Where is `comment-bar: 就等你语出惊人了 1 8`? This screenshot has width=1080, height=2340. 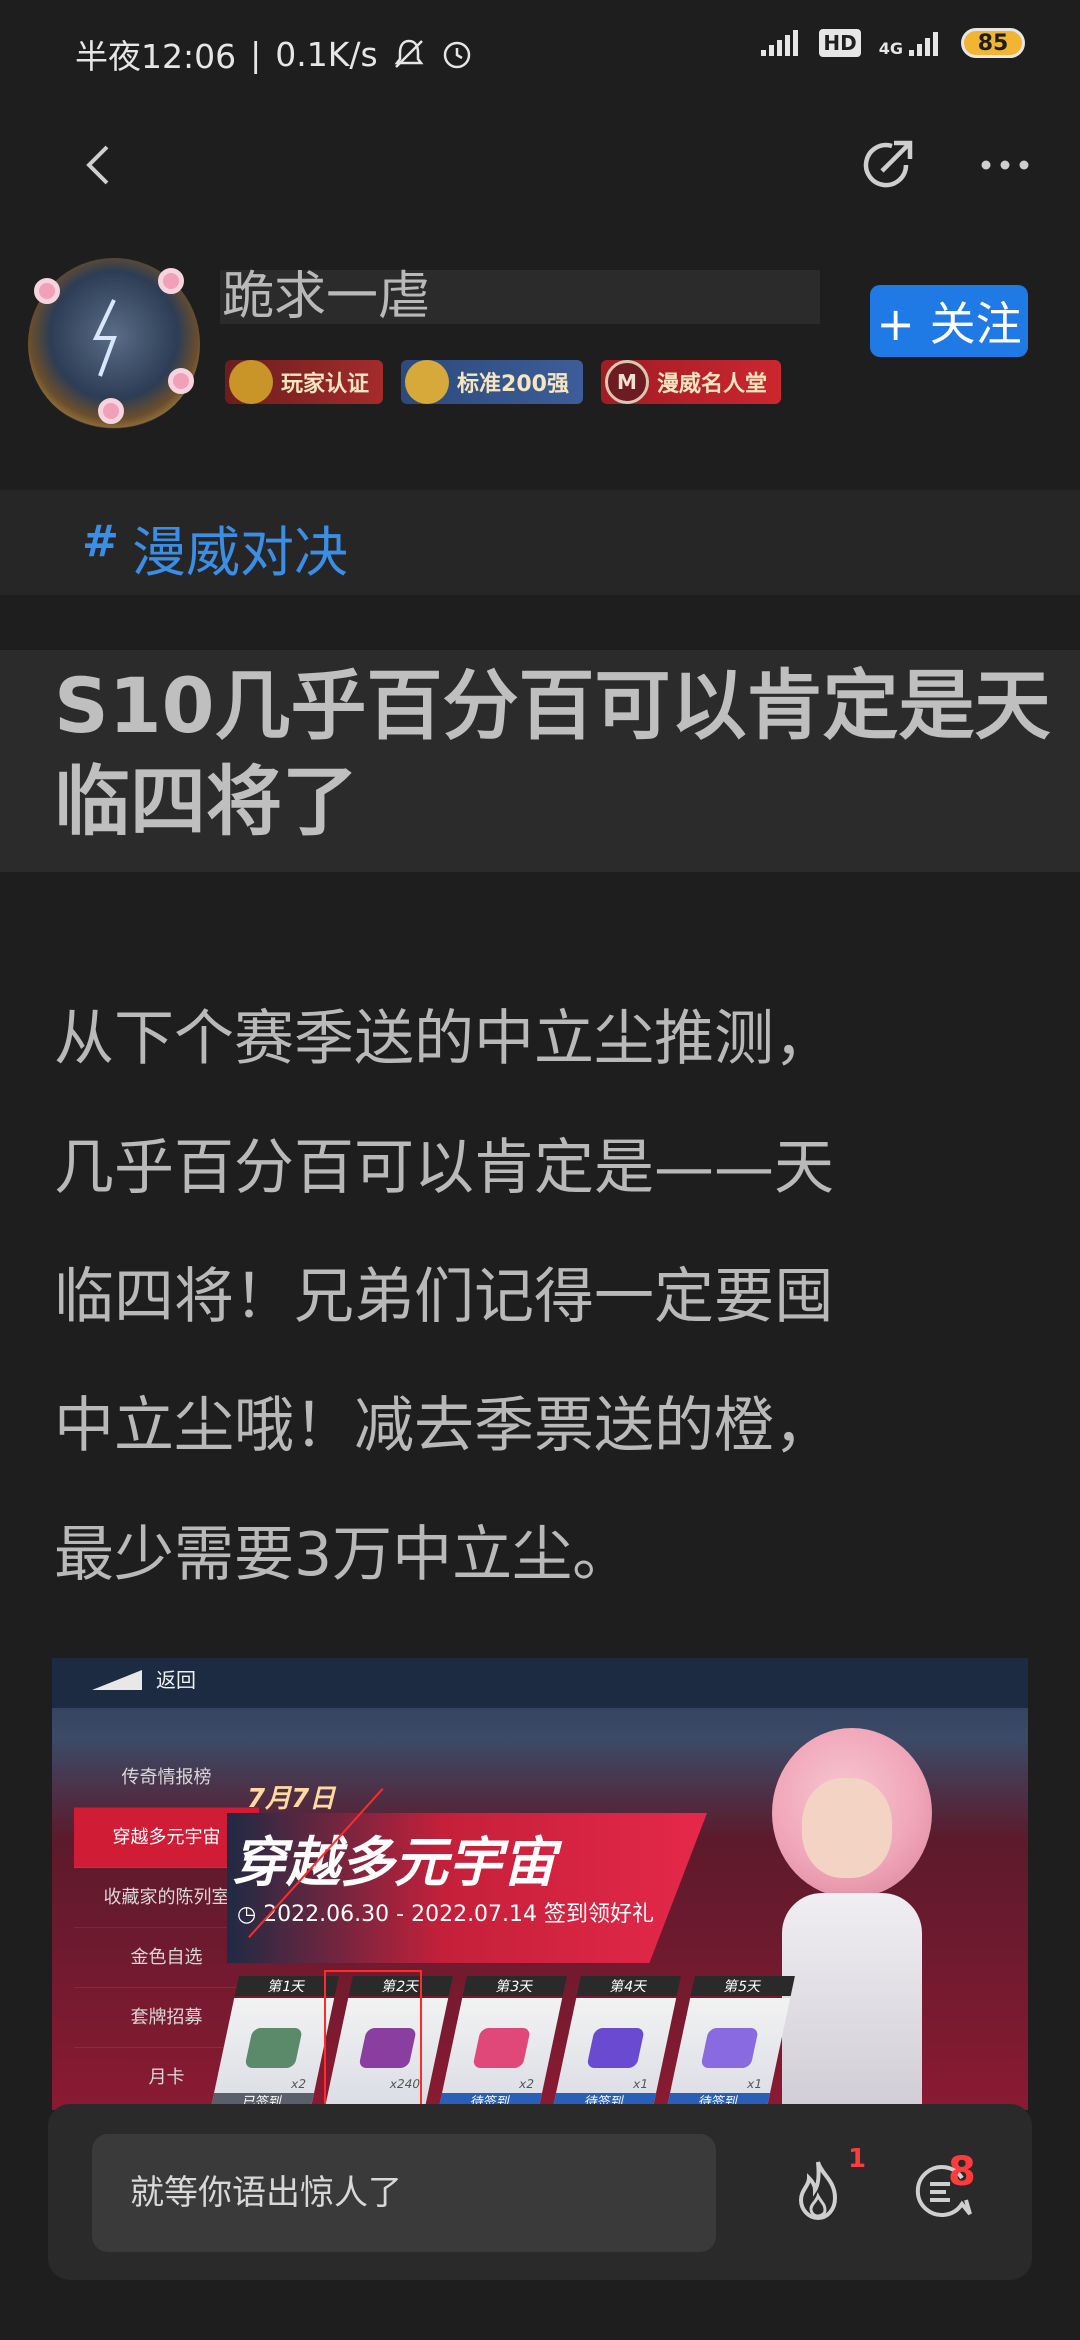 comment-bar: 就等你语出惊人了 1 8 is located at coordinates (540, 2192).